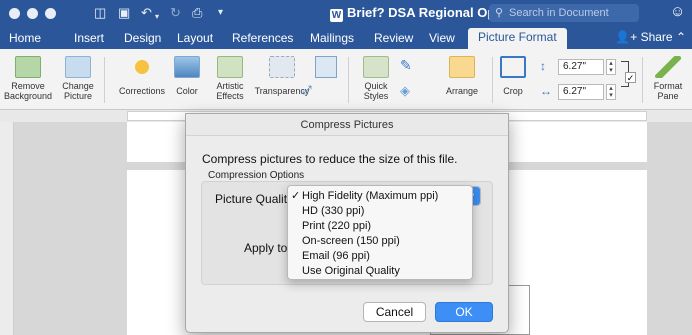  I want to click on quality-option-hd: HD (330 ppi), so click(380, 211).